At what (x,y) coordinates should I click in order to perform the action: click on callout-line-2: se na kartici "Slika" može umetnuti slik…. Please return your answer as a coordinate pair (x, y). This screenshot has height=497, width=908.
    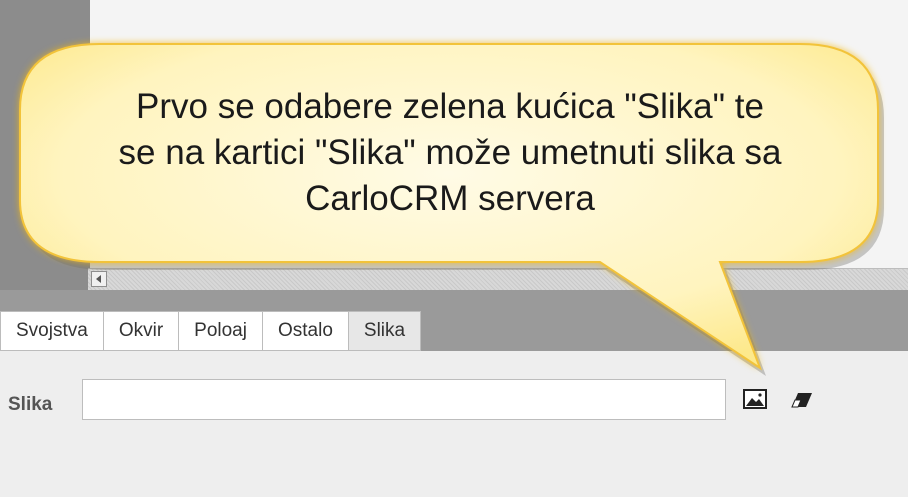
    Looking at the image, I should click on (450, 152).